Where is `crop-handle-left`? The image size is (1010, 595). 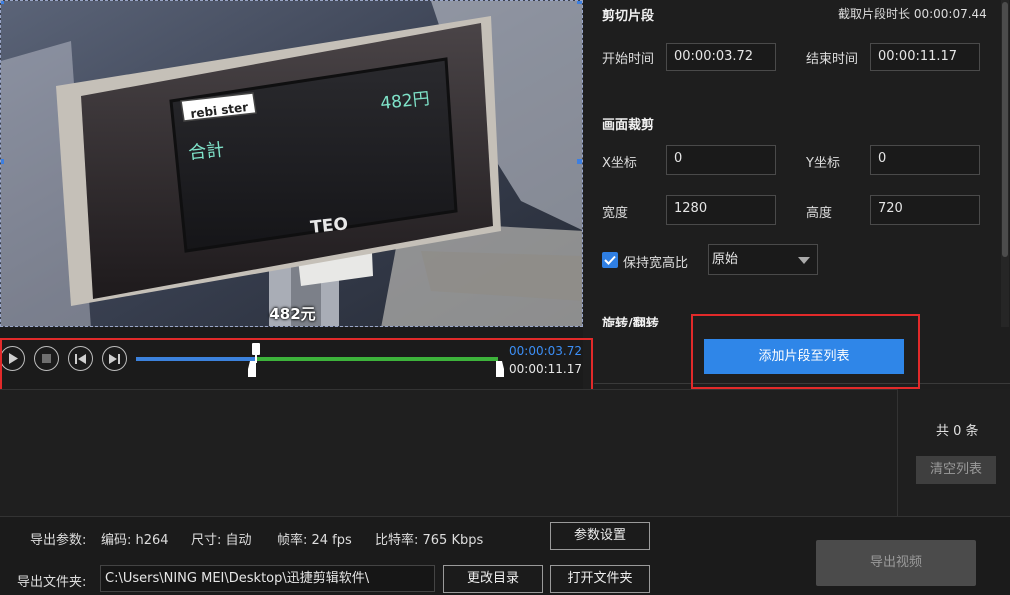
crop-handle-left is located at coordinates (2, 161).